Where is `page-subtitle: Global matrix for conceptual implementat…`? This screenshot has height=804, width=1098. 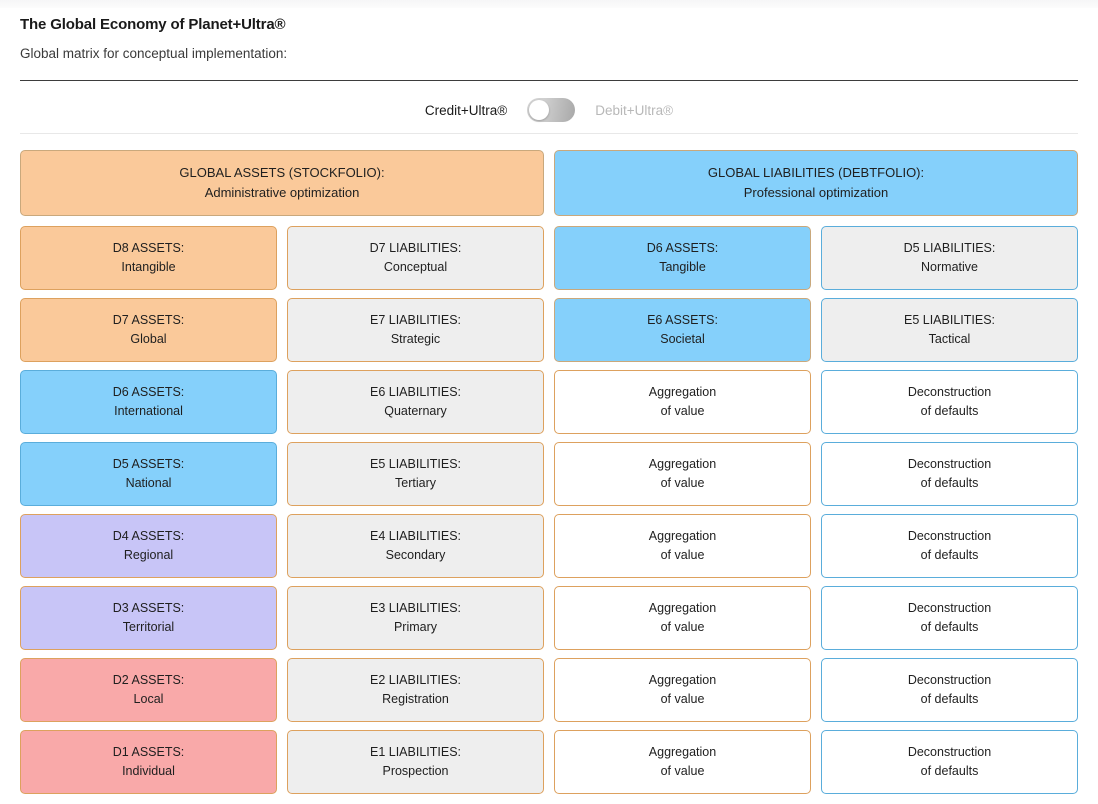 page-subtitle: Global matrix for conceptual implementat… is located at coordinates (154, 53).